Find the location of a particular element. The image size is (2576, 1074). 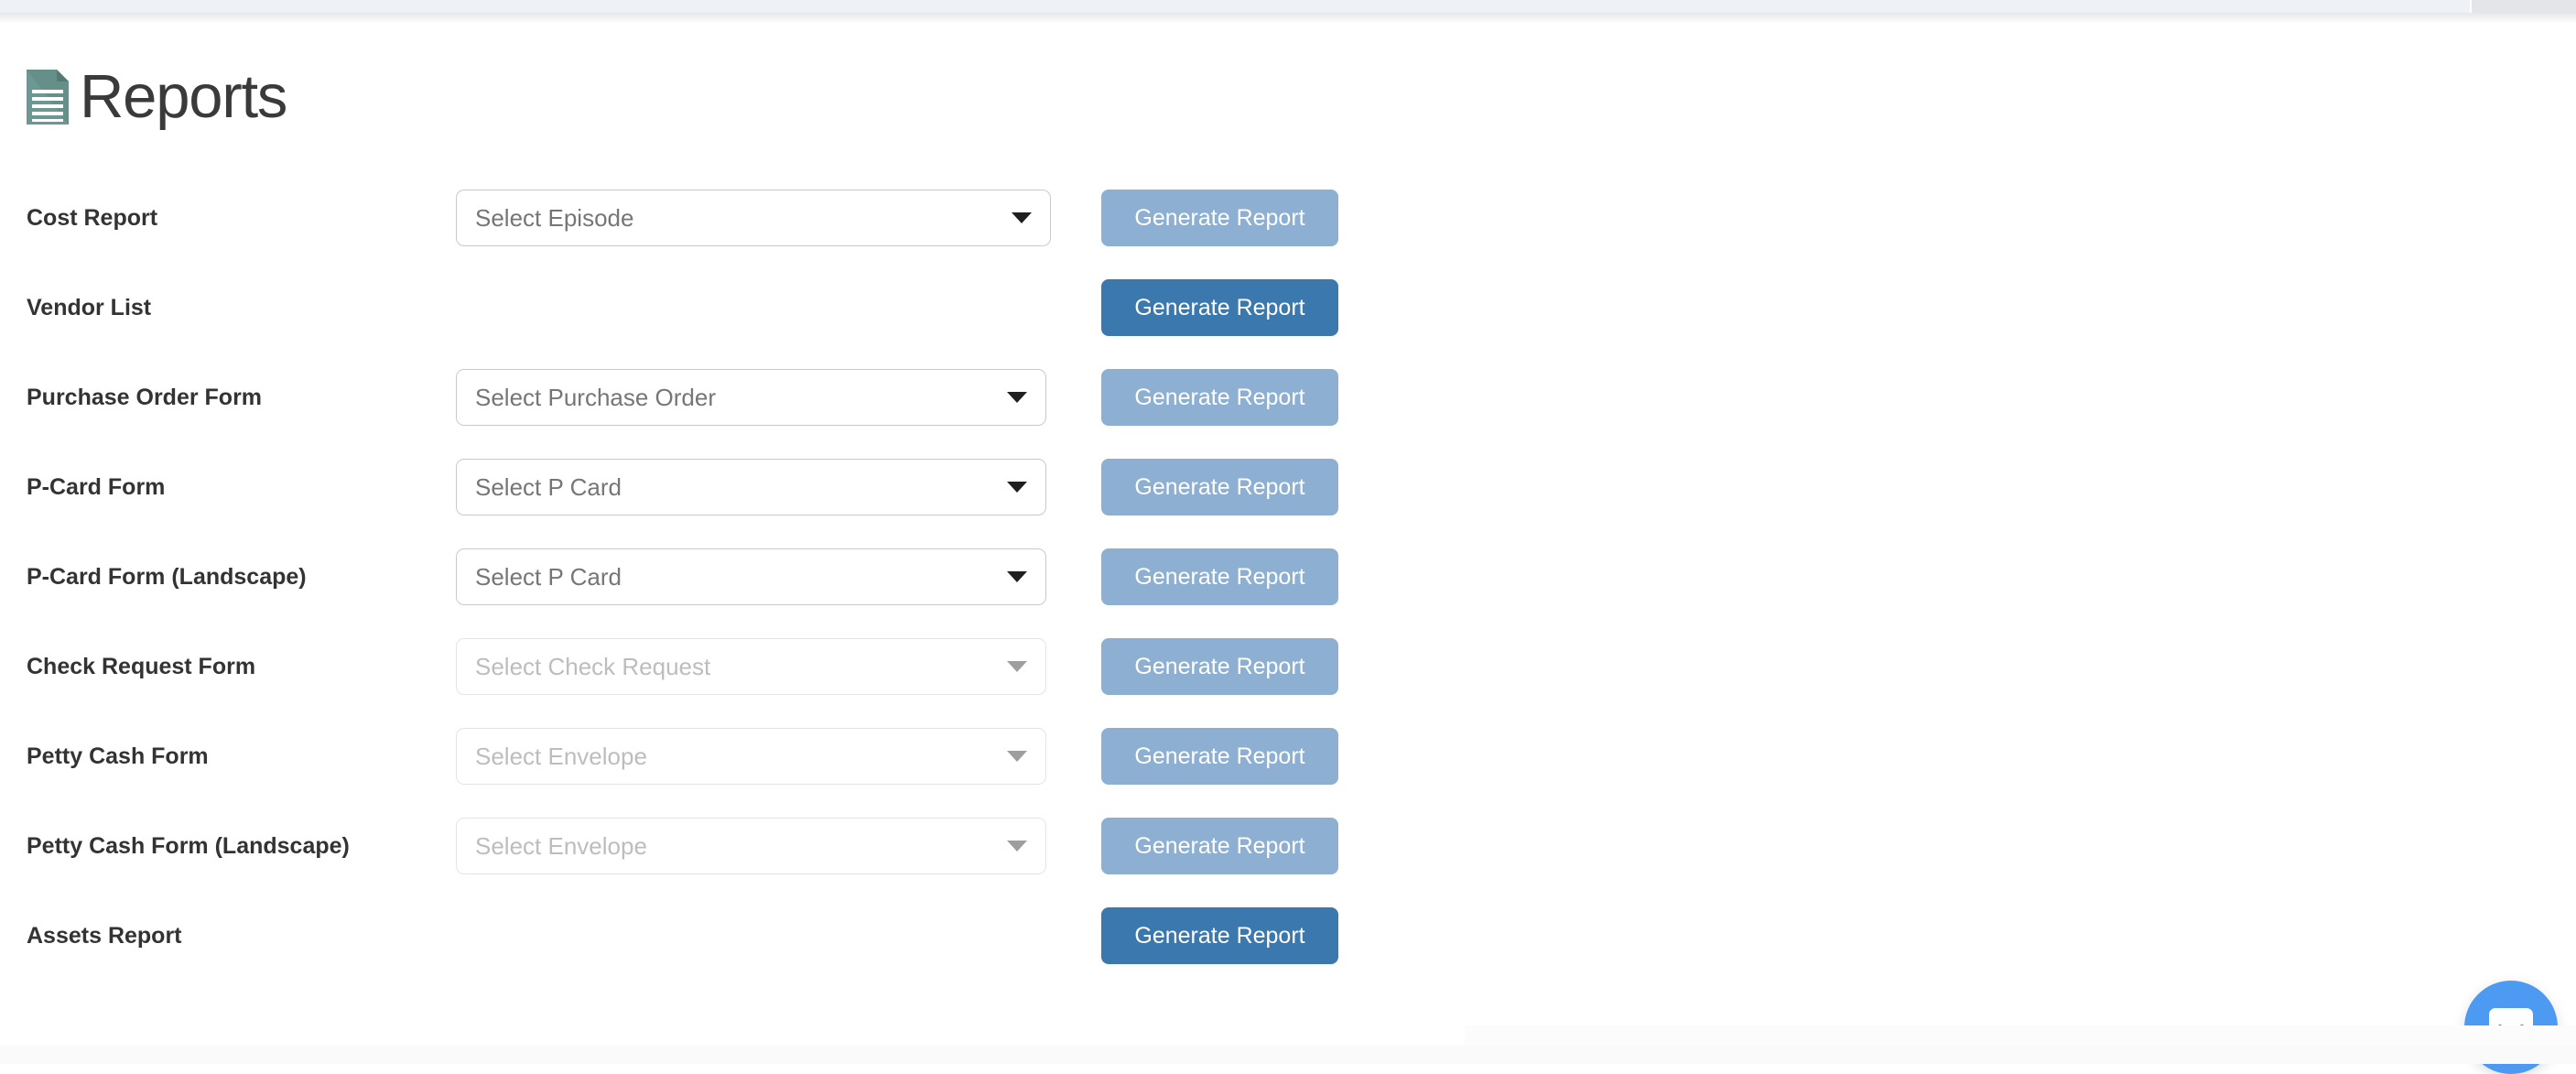

report-row-label: Cost Report is located at coordinates (93, 218).